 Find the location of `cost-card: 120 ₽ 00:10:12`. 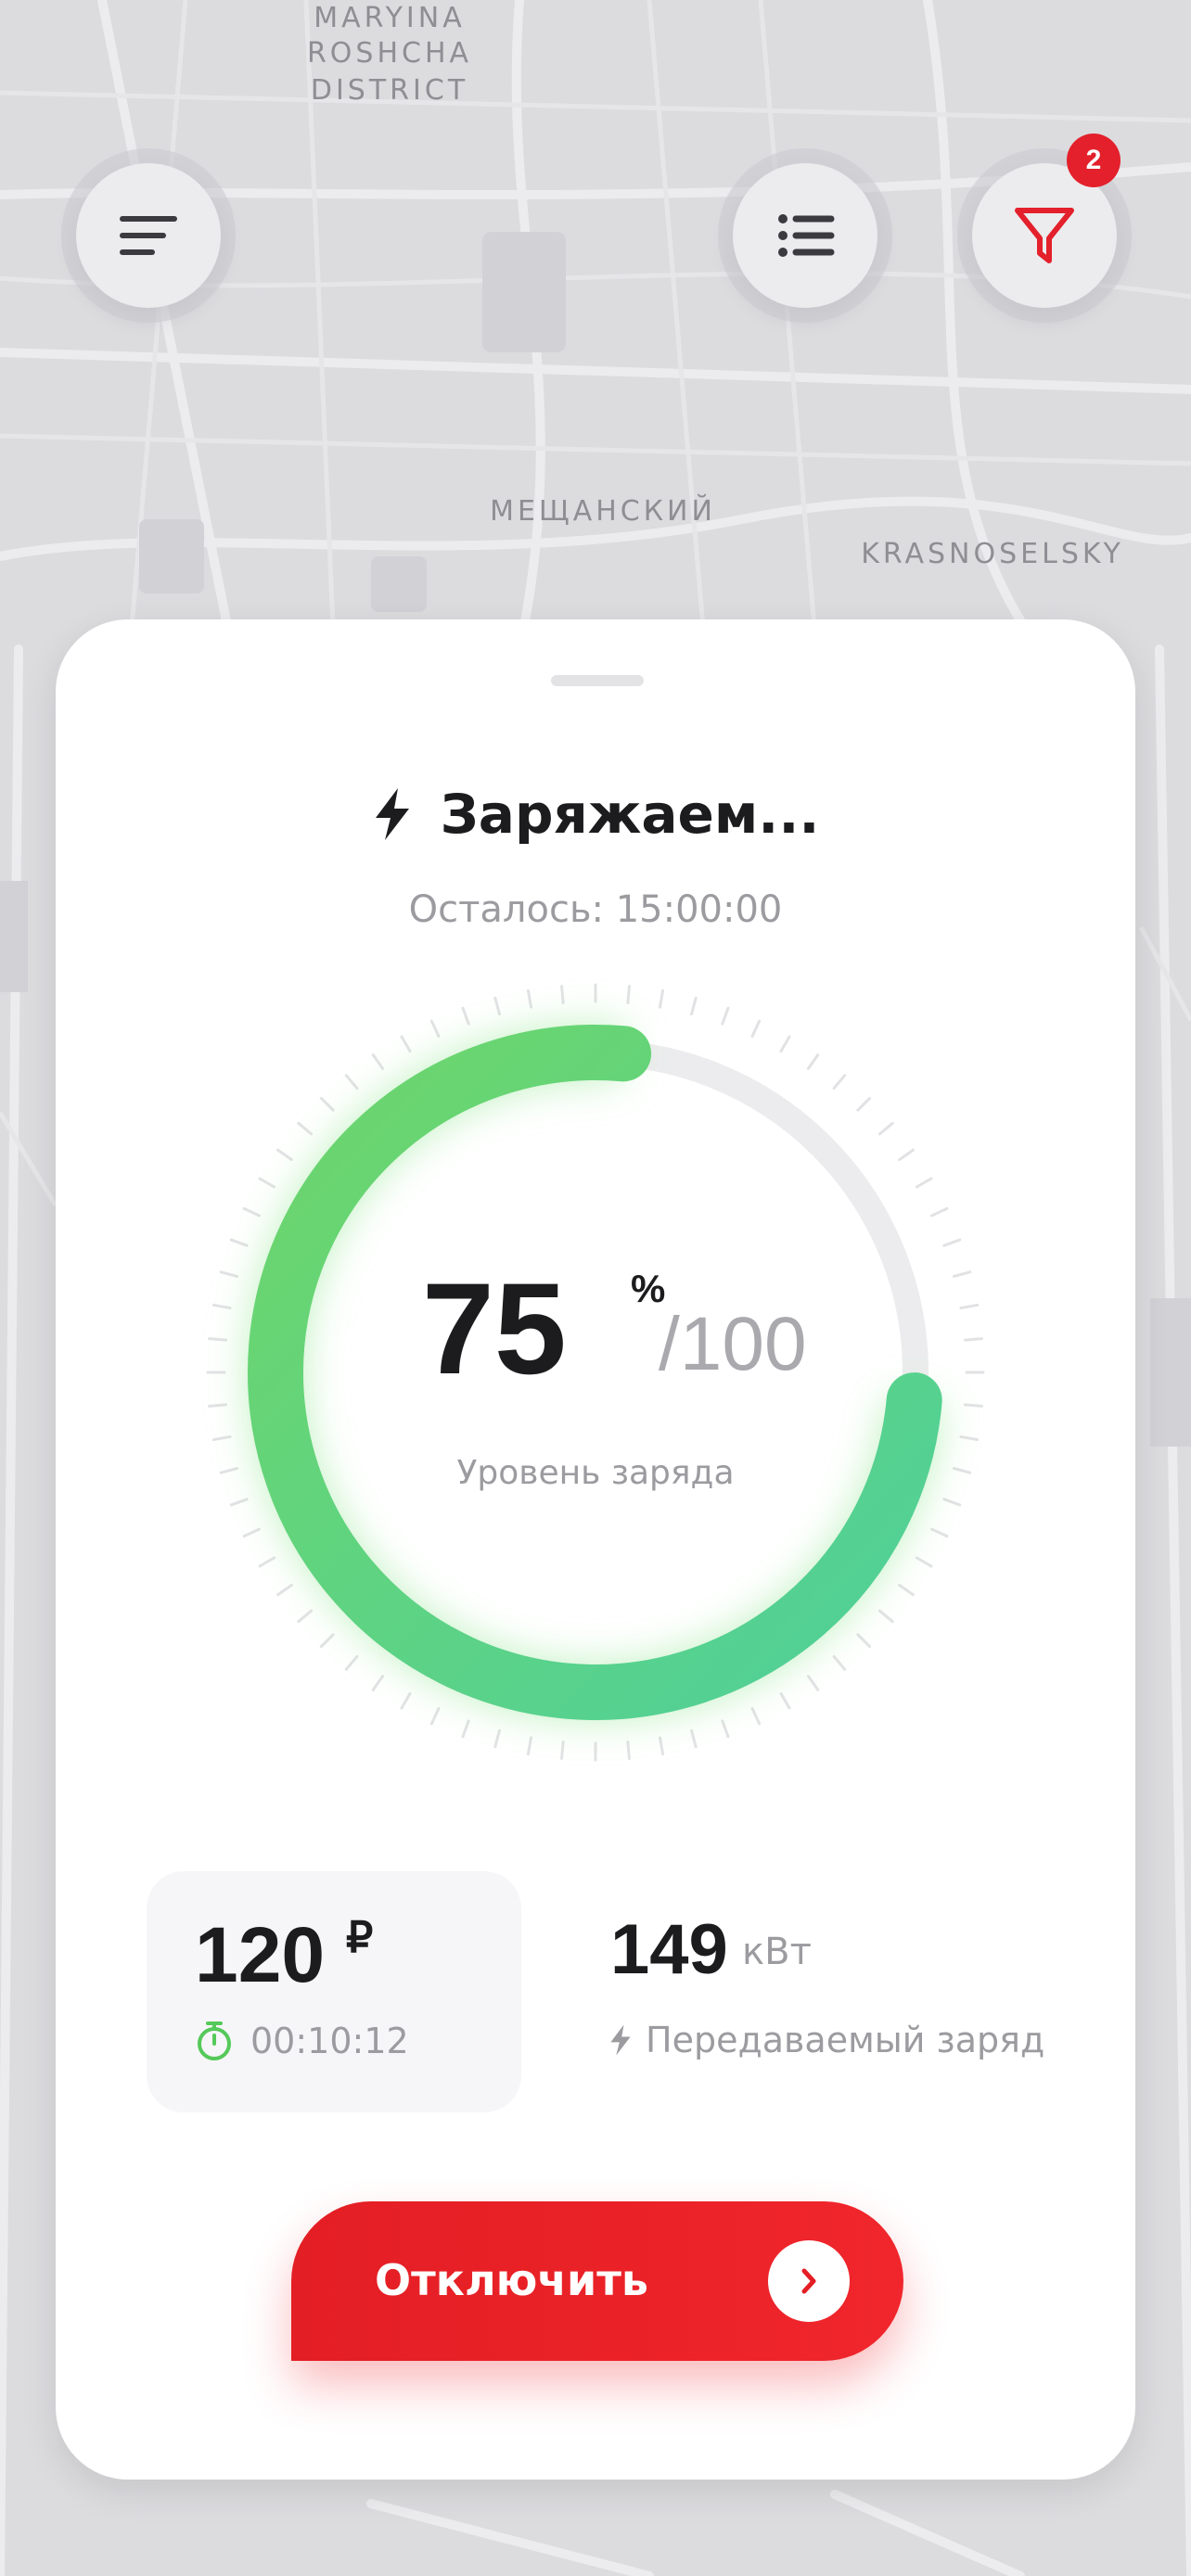

cost-card: 120 ₽ 00:10:12 is located at coordinates (334, 1992).